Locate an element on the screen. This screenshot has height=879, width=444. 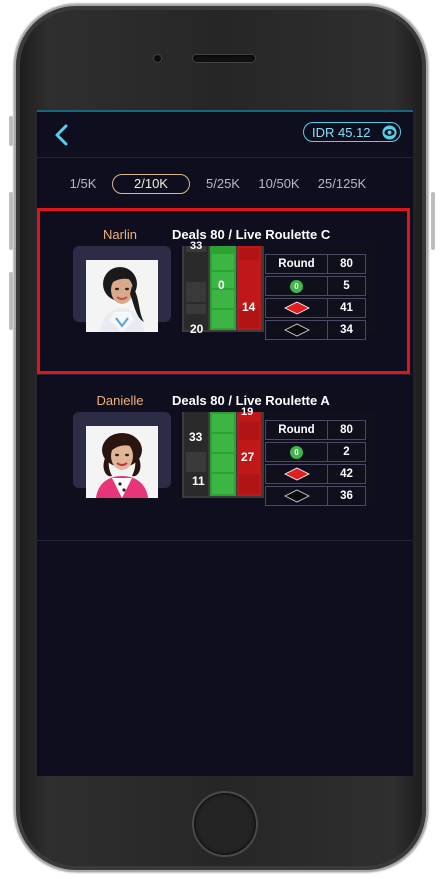
phone-speaker is located at coordinates (224, 58).